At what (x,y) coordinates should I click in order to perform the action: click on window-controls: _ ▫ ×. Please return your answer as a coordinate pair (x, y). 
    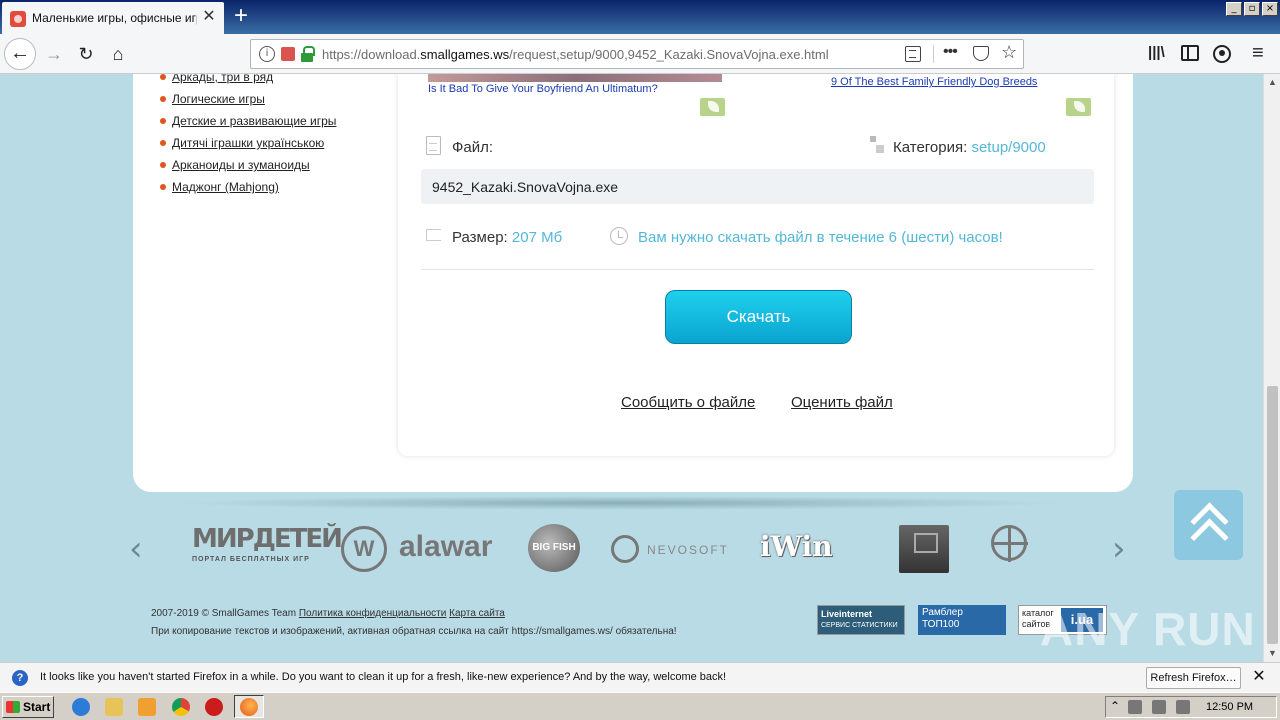
    Looking at the image, I should click on (1252, 9).